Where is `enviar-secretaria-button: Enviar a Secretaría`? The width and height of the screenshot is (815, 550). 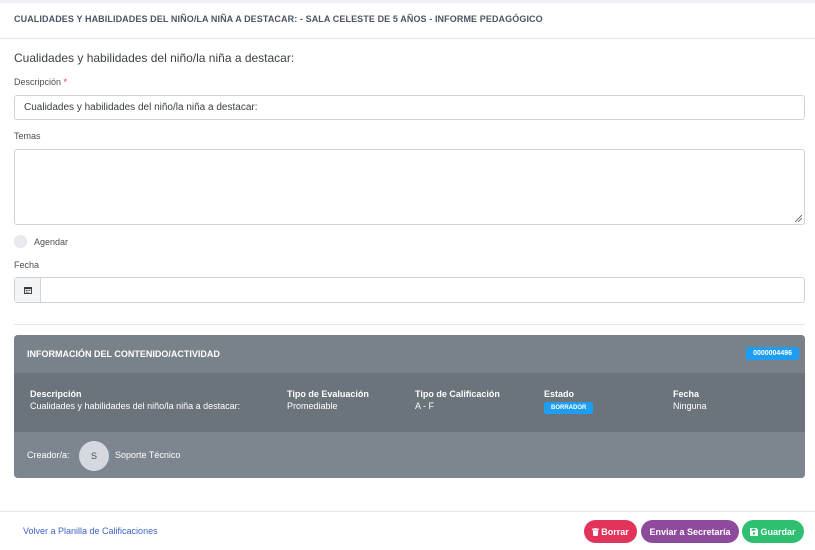
enviar-secretaria-button: Enviar a Secretaría is located at coordinates (690, 531).